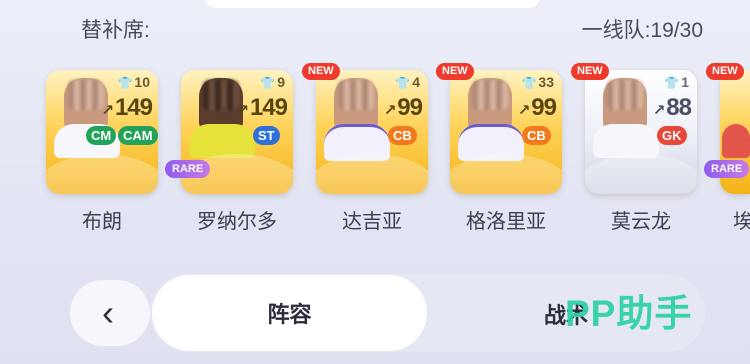 This screenshot has height=364, width=750. I want to click on jersey-number: 👕 10, so click(133, 82).